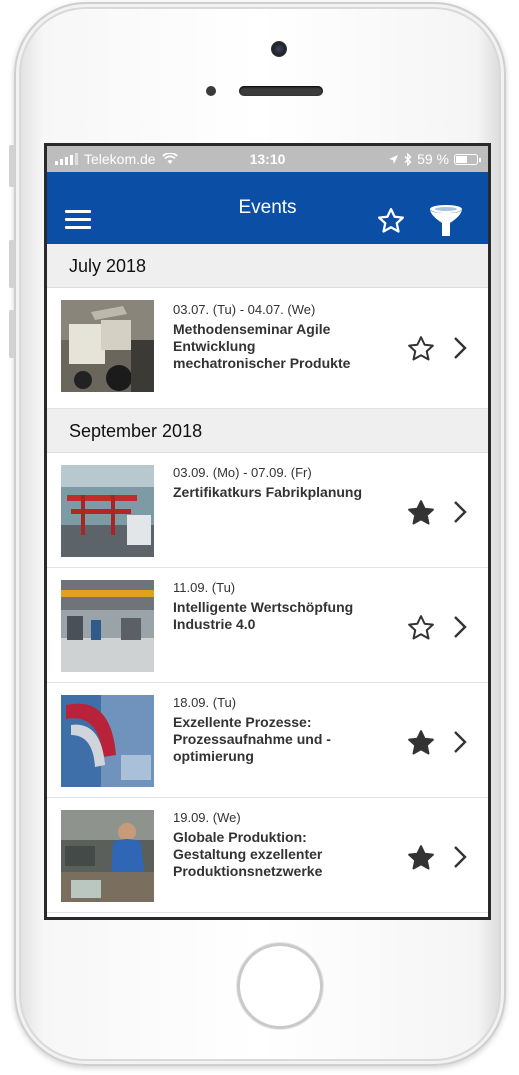 The height and width of the screenshot is (1075, 519). What do you see at coordinates (12, 334) in the screenshot?
I see `volume-down-button` at bounding box center [12, 334].